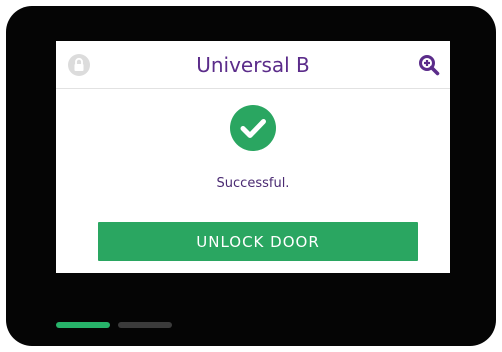 This screenshot has width=502, height=352. I want to click on status-message: Successful., so click(253, 183).